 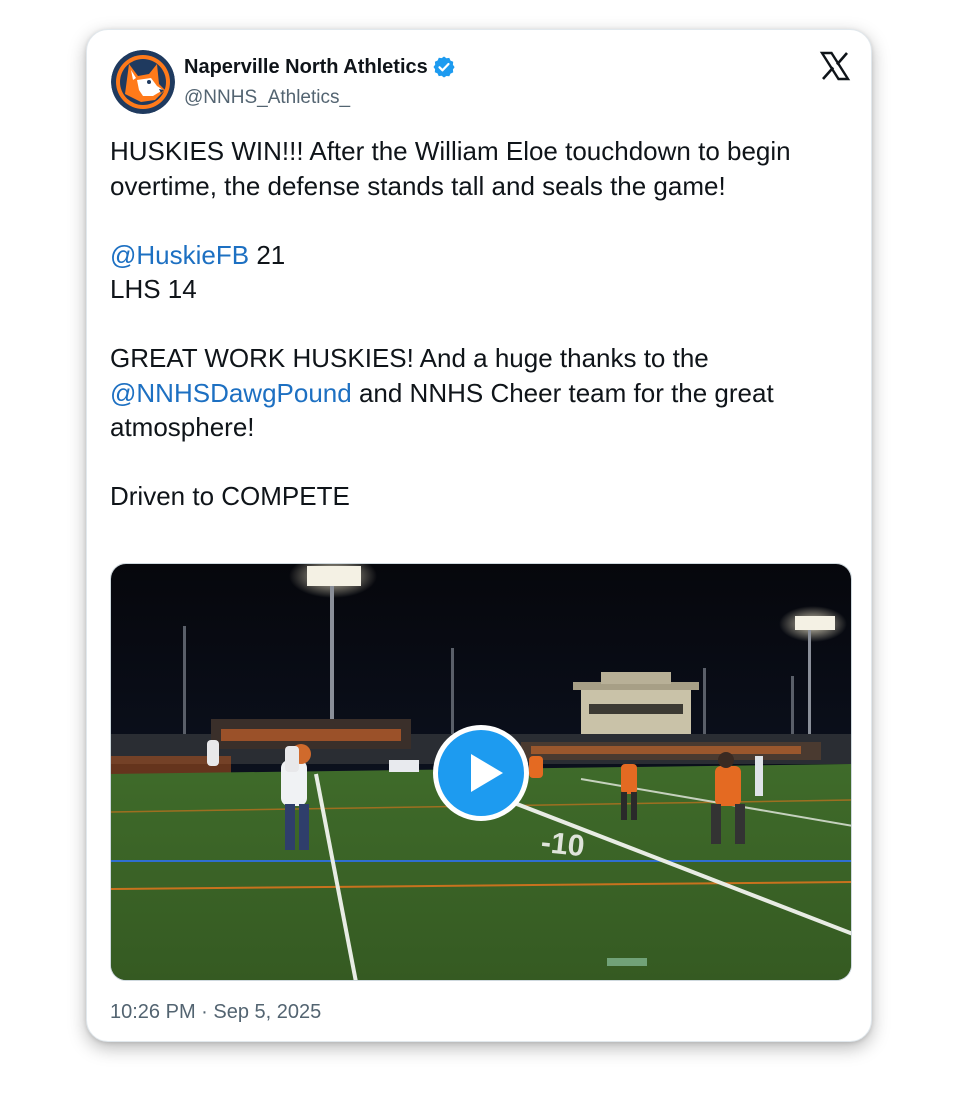 What do you see at coordinates (231, 393) in the screenshot?
I see `mention-nnhsdawgpound: @NNHSDawgPound` at bounding box center [231, 393].